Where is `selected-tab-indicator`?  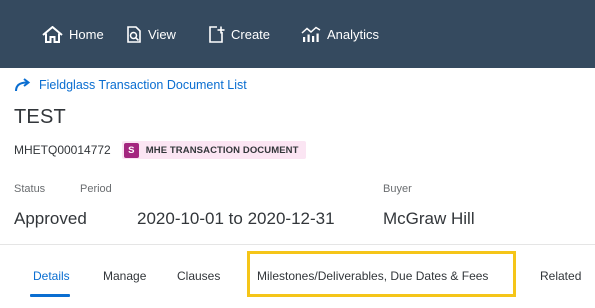
selected-tab-indicator is located at coordinates (50, 295).